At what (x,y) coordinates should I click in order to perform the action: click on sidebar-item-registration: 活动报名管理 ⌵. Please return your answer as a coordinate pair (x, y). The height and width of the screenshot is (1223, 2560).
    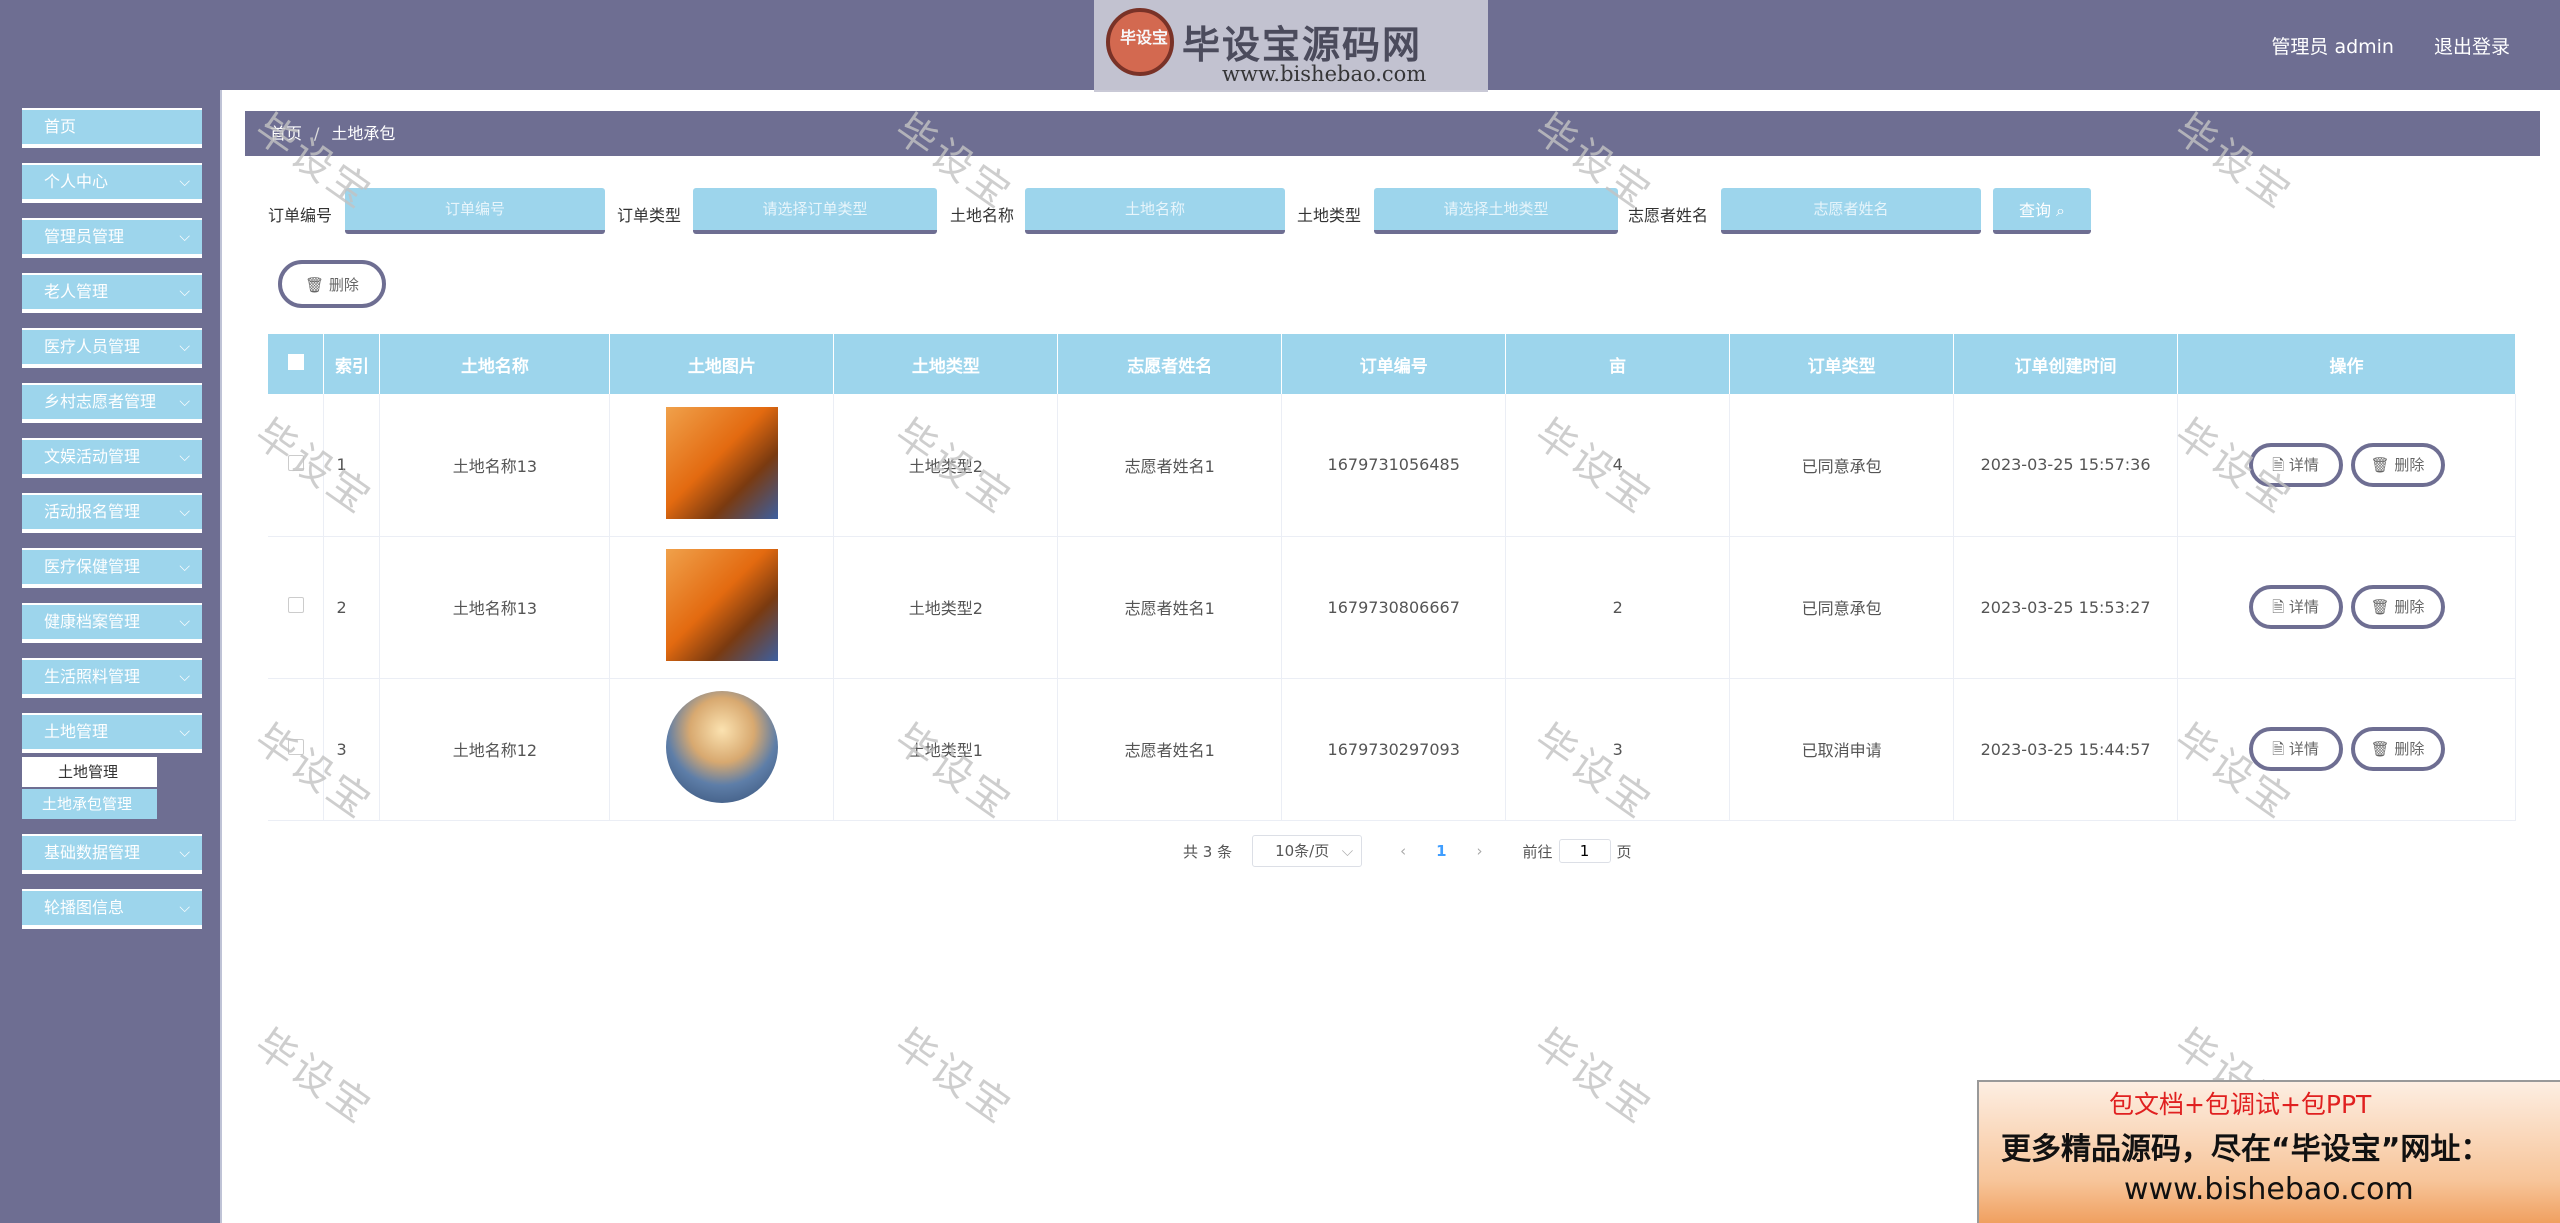
    Looking at the image, I should click on (112, 513).